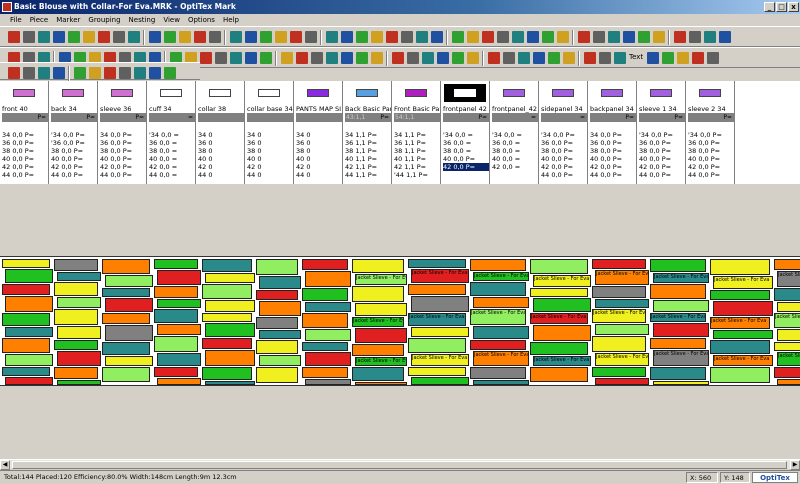  I want to click on size-row: 38 0, so click(221, 151).